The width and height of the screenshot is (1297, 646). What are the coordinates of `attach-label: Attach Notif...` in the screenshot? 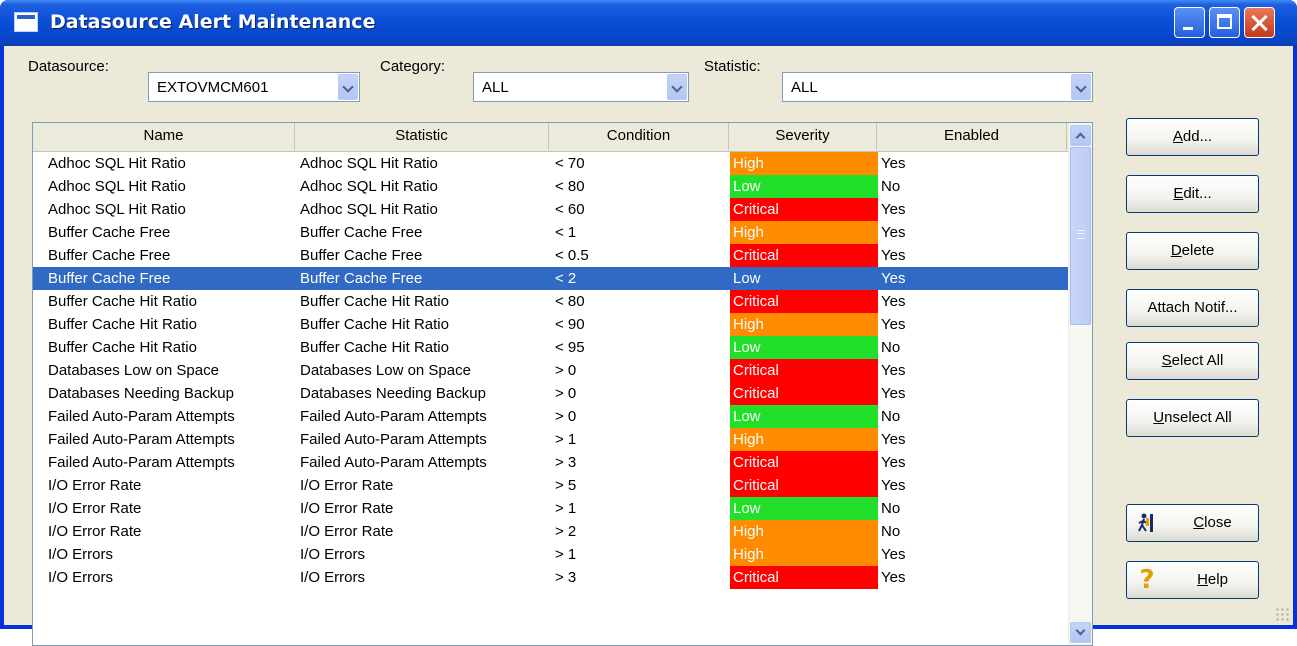 It's located at (1192, 307).